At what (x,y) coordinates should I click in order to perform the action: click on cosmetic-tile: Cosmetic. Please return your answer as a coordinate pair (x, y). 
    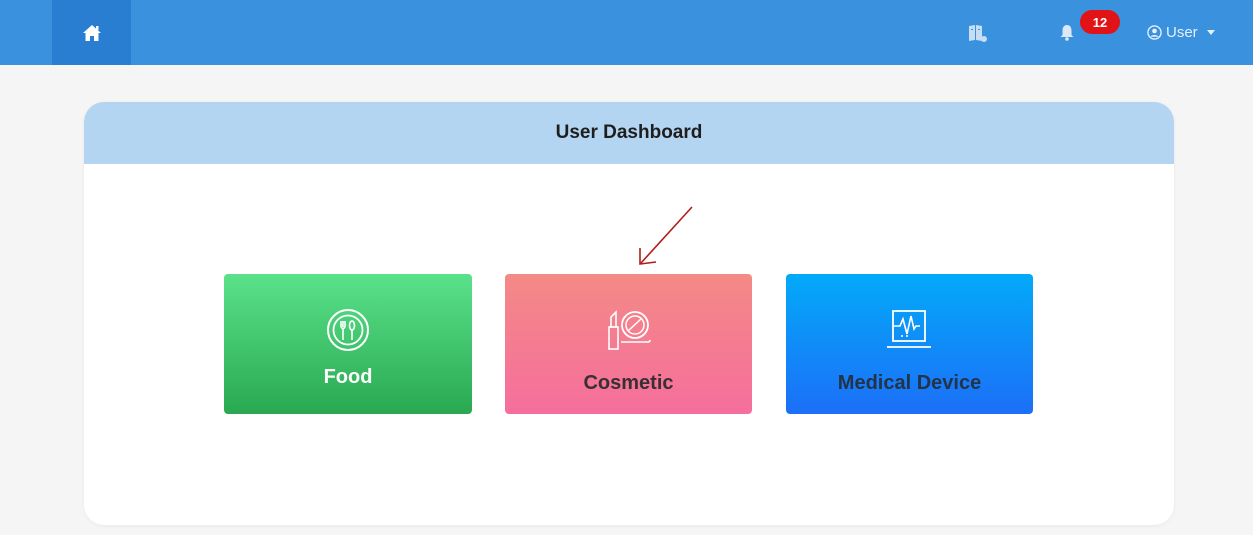
    Looking at the image, I should click on (628, 344).